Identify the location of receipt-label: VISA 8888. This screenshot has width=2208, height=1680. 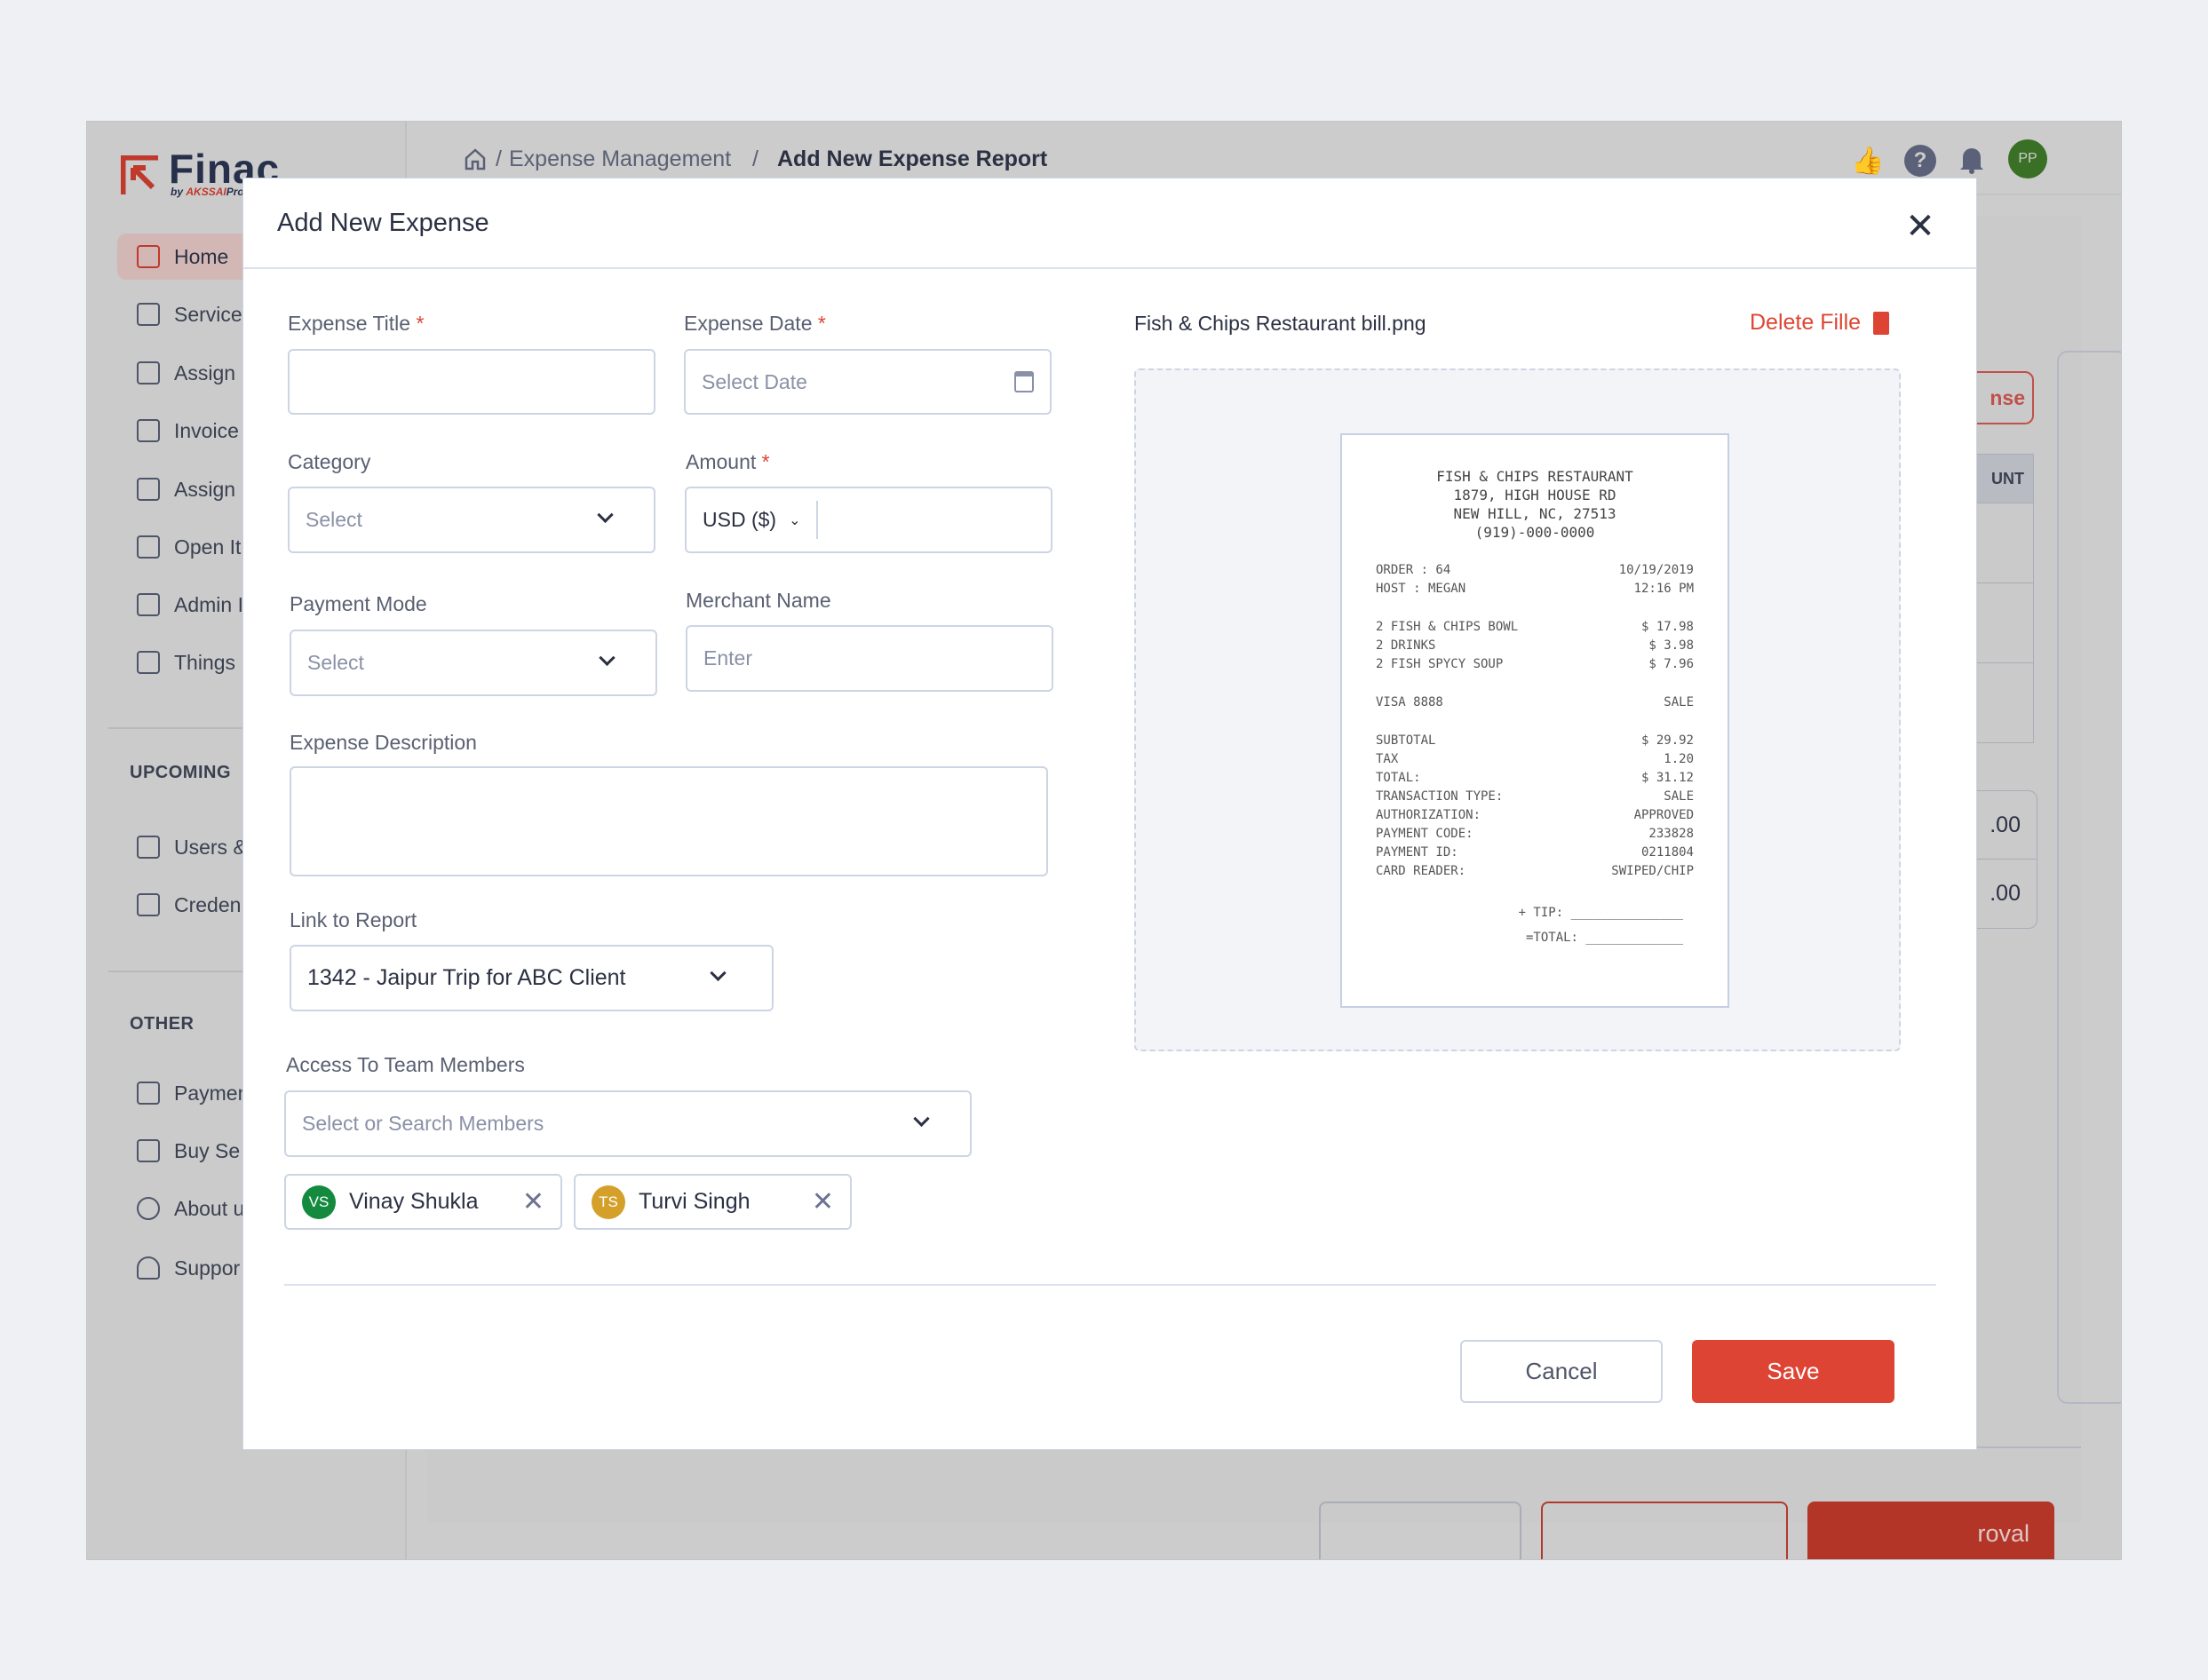
(1409, 702).